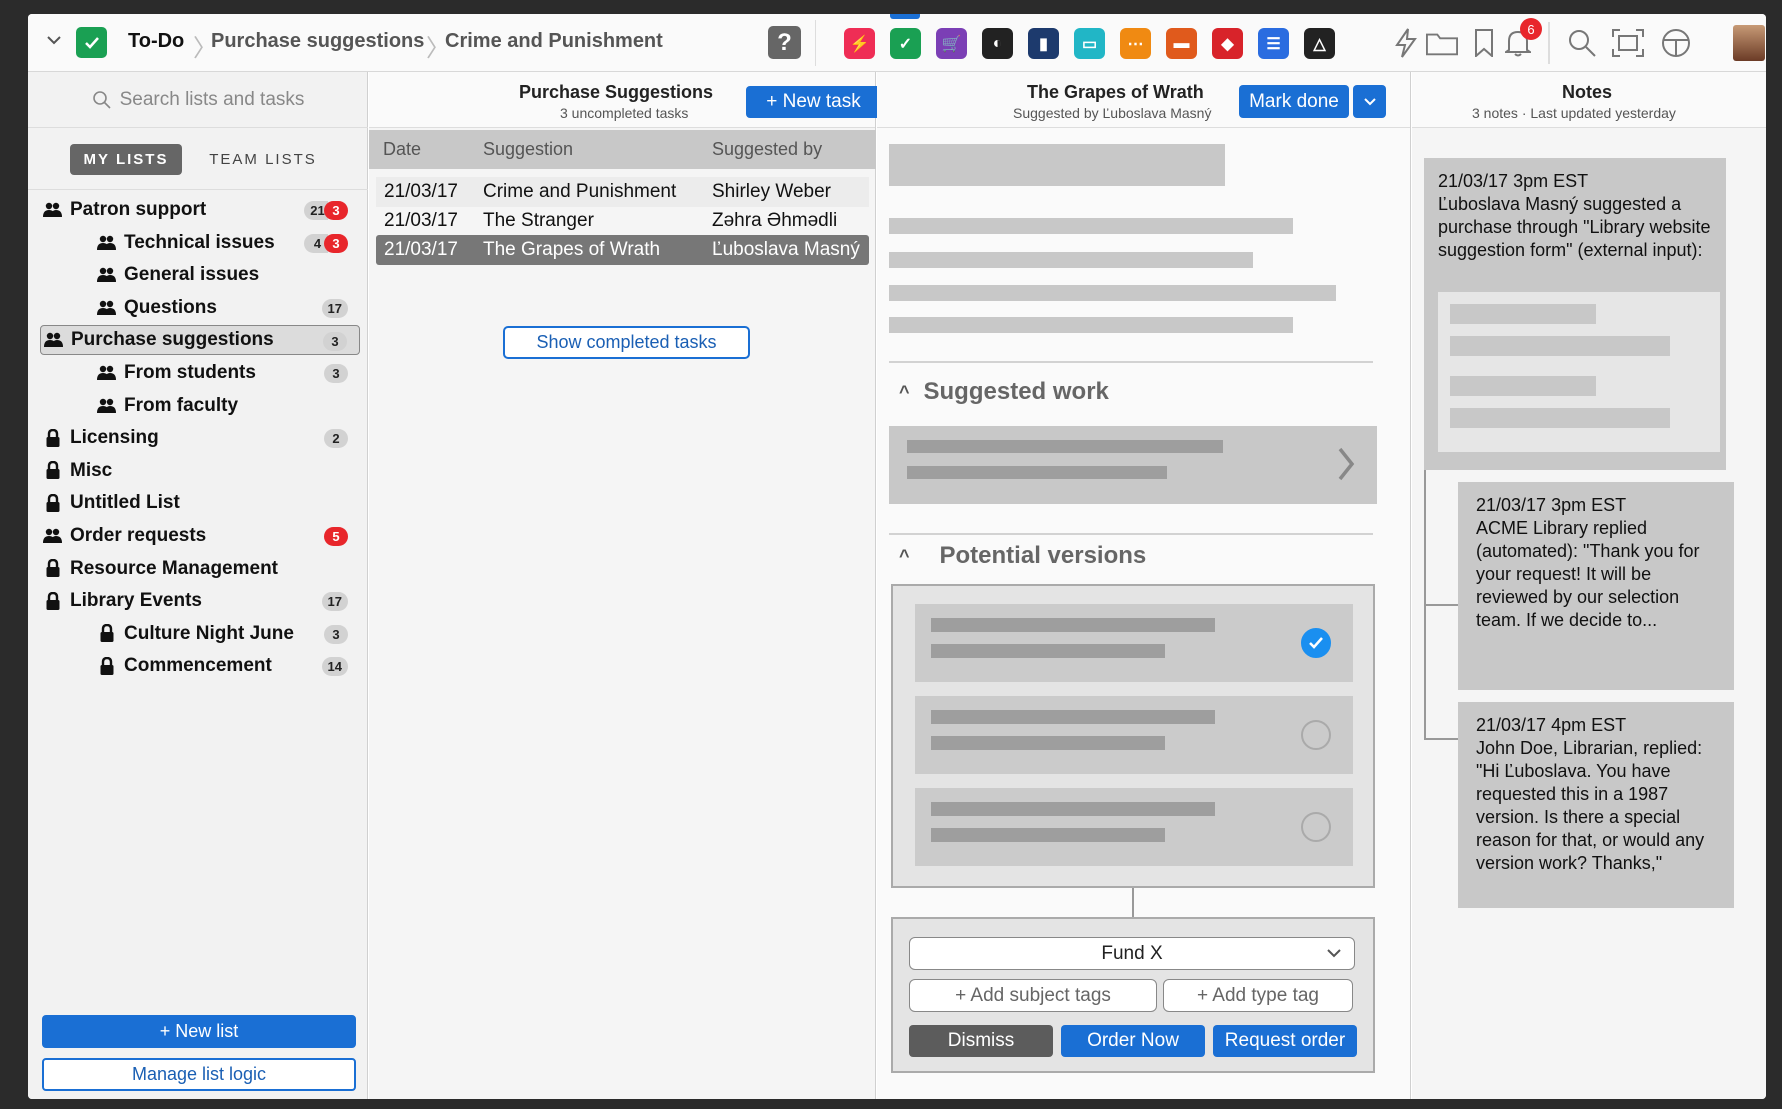 The image size is (1782, 1109). Describe the element at coordinates (54, 40) in the screenshot. I see `chevron-down-icon` at that location.